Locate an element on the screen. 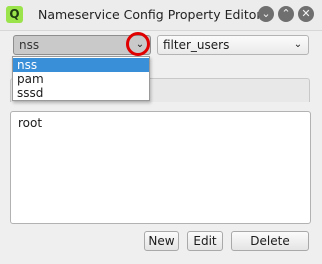 This screenshot has height=264, width=322. maximize-button: ⌃ is located at coordinates (286, 14).